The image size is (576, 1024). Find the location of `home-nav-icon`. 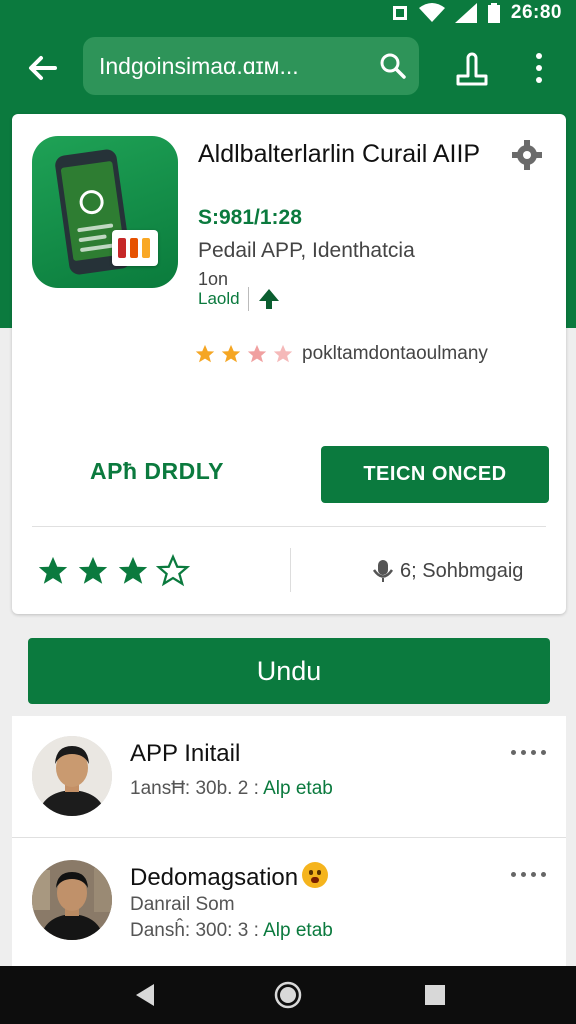

home-nav-icon is located at coordinates (288, 995).